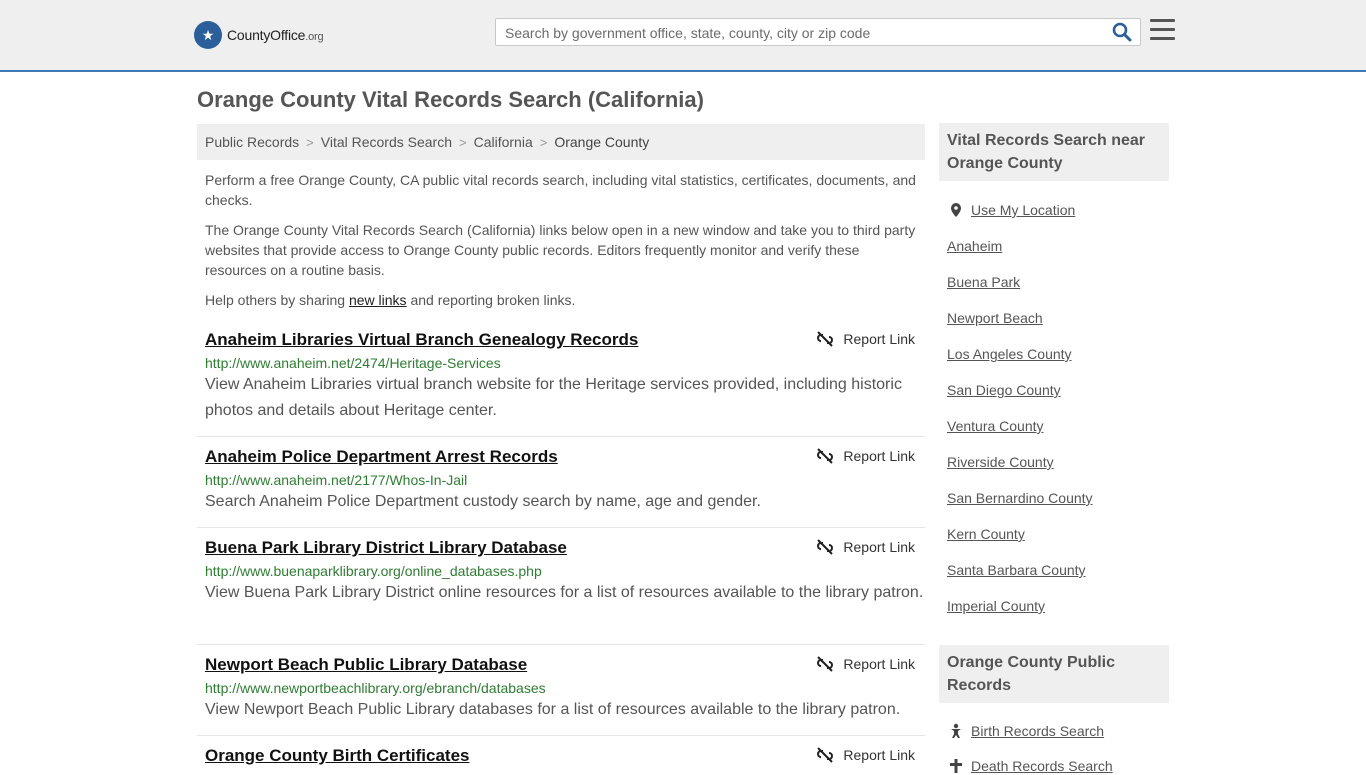 The image size is (1366, 775). What do you see at coordinates (805, 33) in the screenshot?
I see `search-input` at bounding box center [805, 33].